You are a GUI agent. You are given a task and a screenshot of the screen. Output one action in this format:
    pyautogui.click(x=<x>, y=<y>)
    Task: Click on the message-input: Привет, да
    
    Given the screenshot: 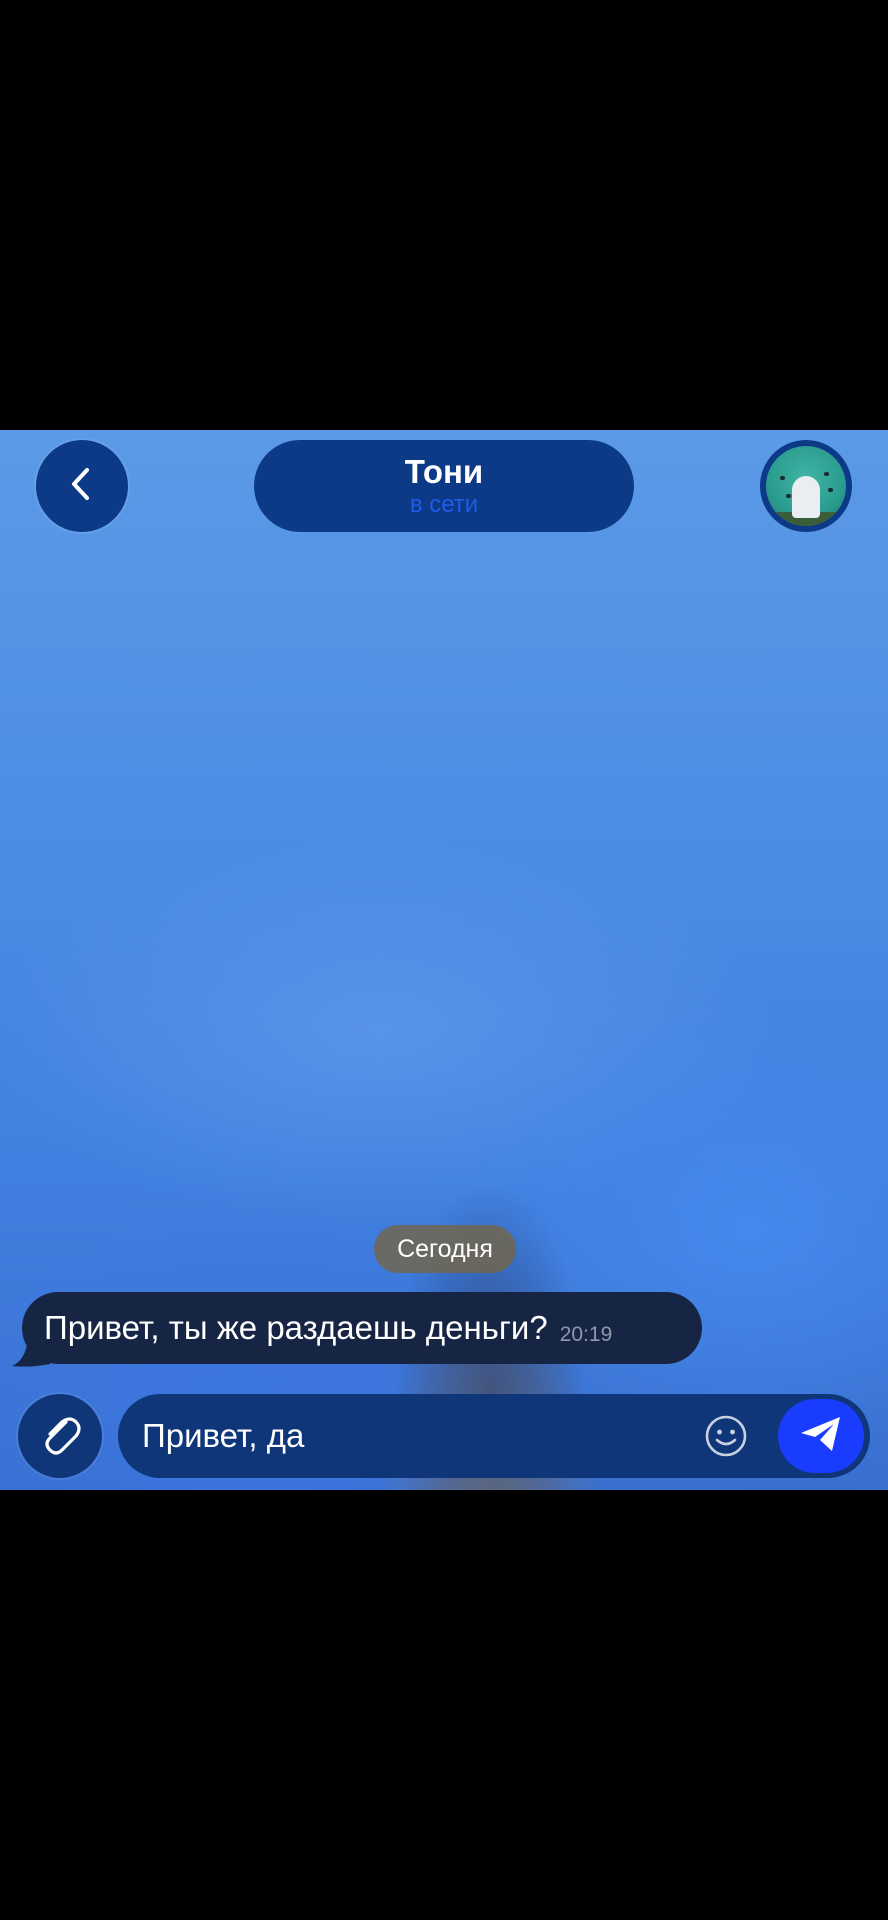 What is the action you would take?
    pyautogui.click(x=494, y=1436)
    